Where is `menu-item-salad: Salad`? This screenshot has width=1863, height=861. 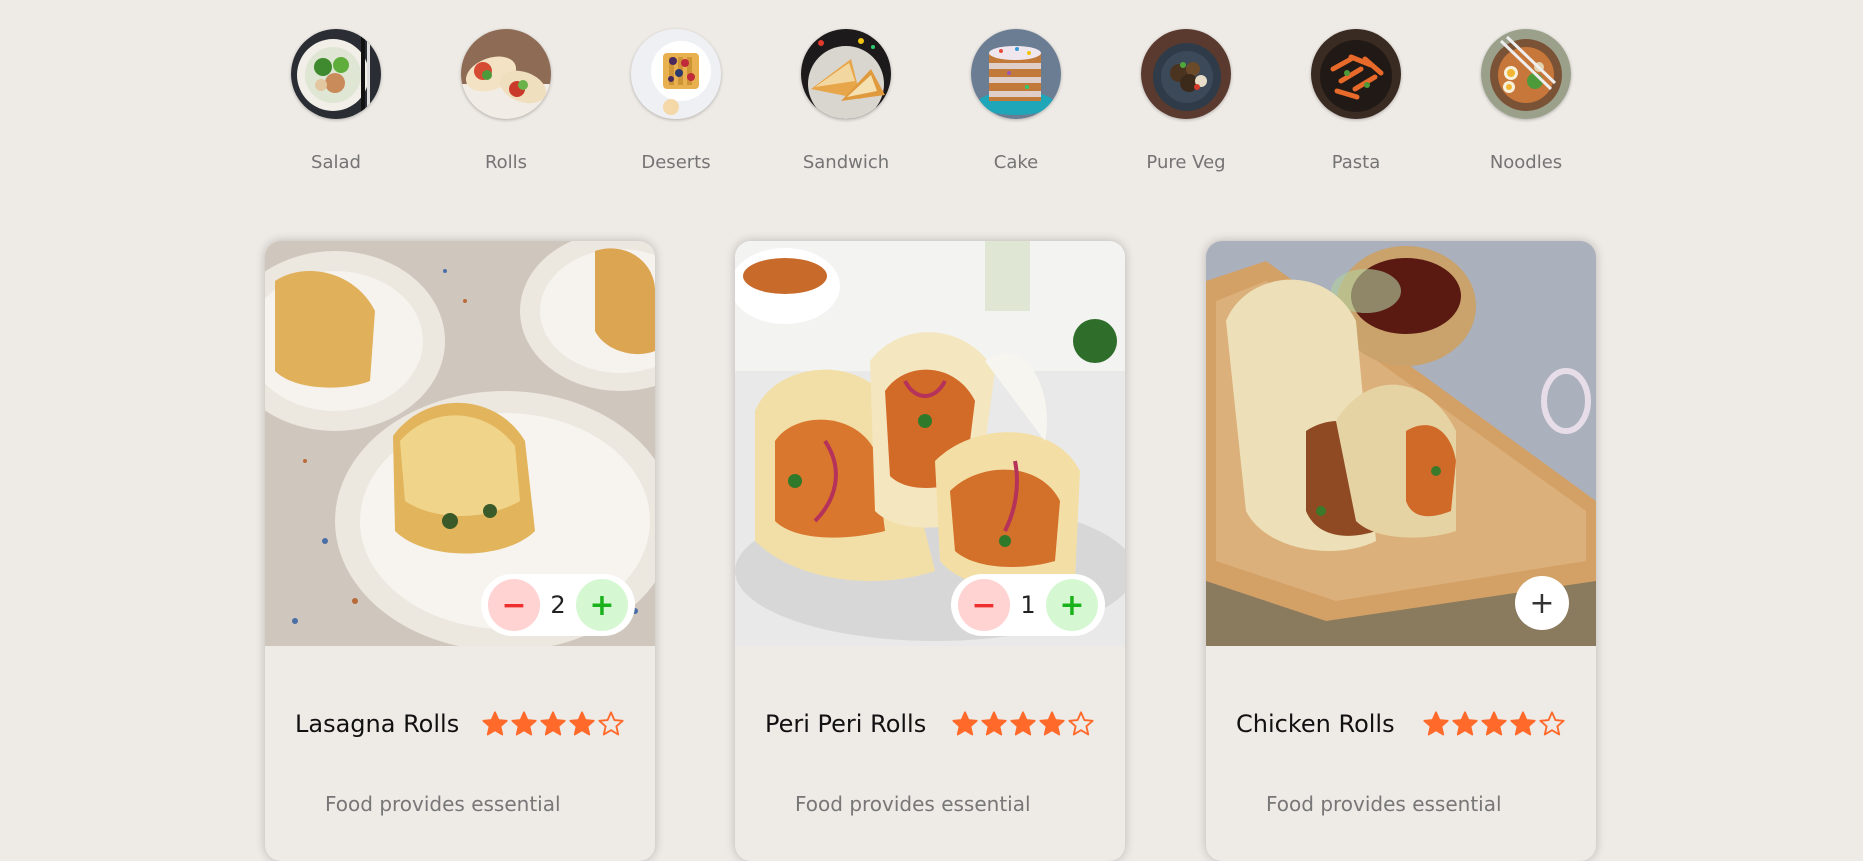
menu-item-salad: Salad is located at coordinates (336, 101).